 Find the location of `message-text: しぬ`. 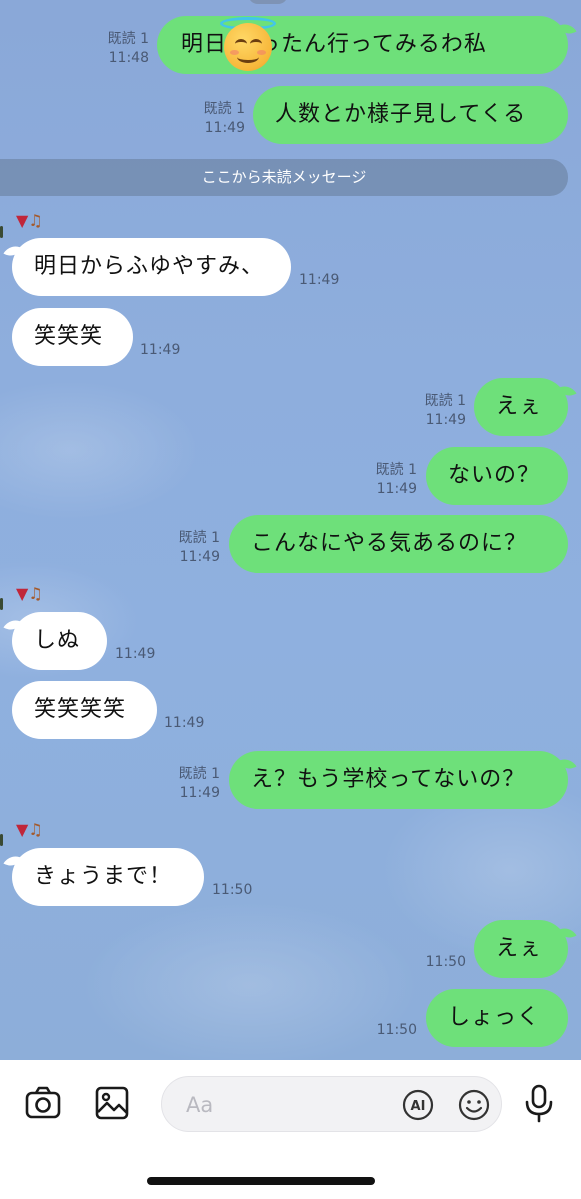

message-text: しぬ is located at coordinates (57, 640).